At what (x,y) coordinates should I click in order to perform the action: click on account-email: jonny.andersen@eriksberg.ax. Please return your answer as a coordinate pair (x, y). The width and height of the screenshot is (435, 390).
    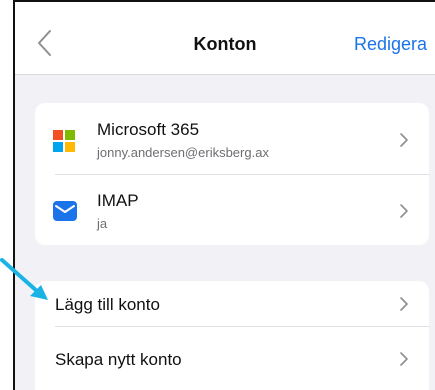
    Looking at the image, I should click on (183, 152).